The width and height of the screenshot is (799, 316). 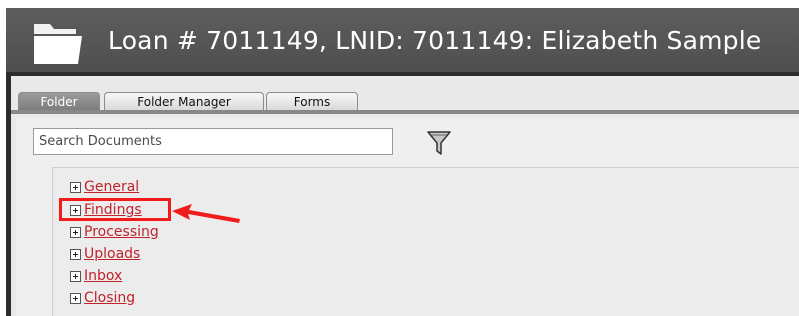 I want to click on tab-folder: Folder, so click(x=59, y=101).